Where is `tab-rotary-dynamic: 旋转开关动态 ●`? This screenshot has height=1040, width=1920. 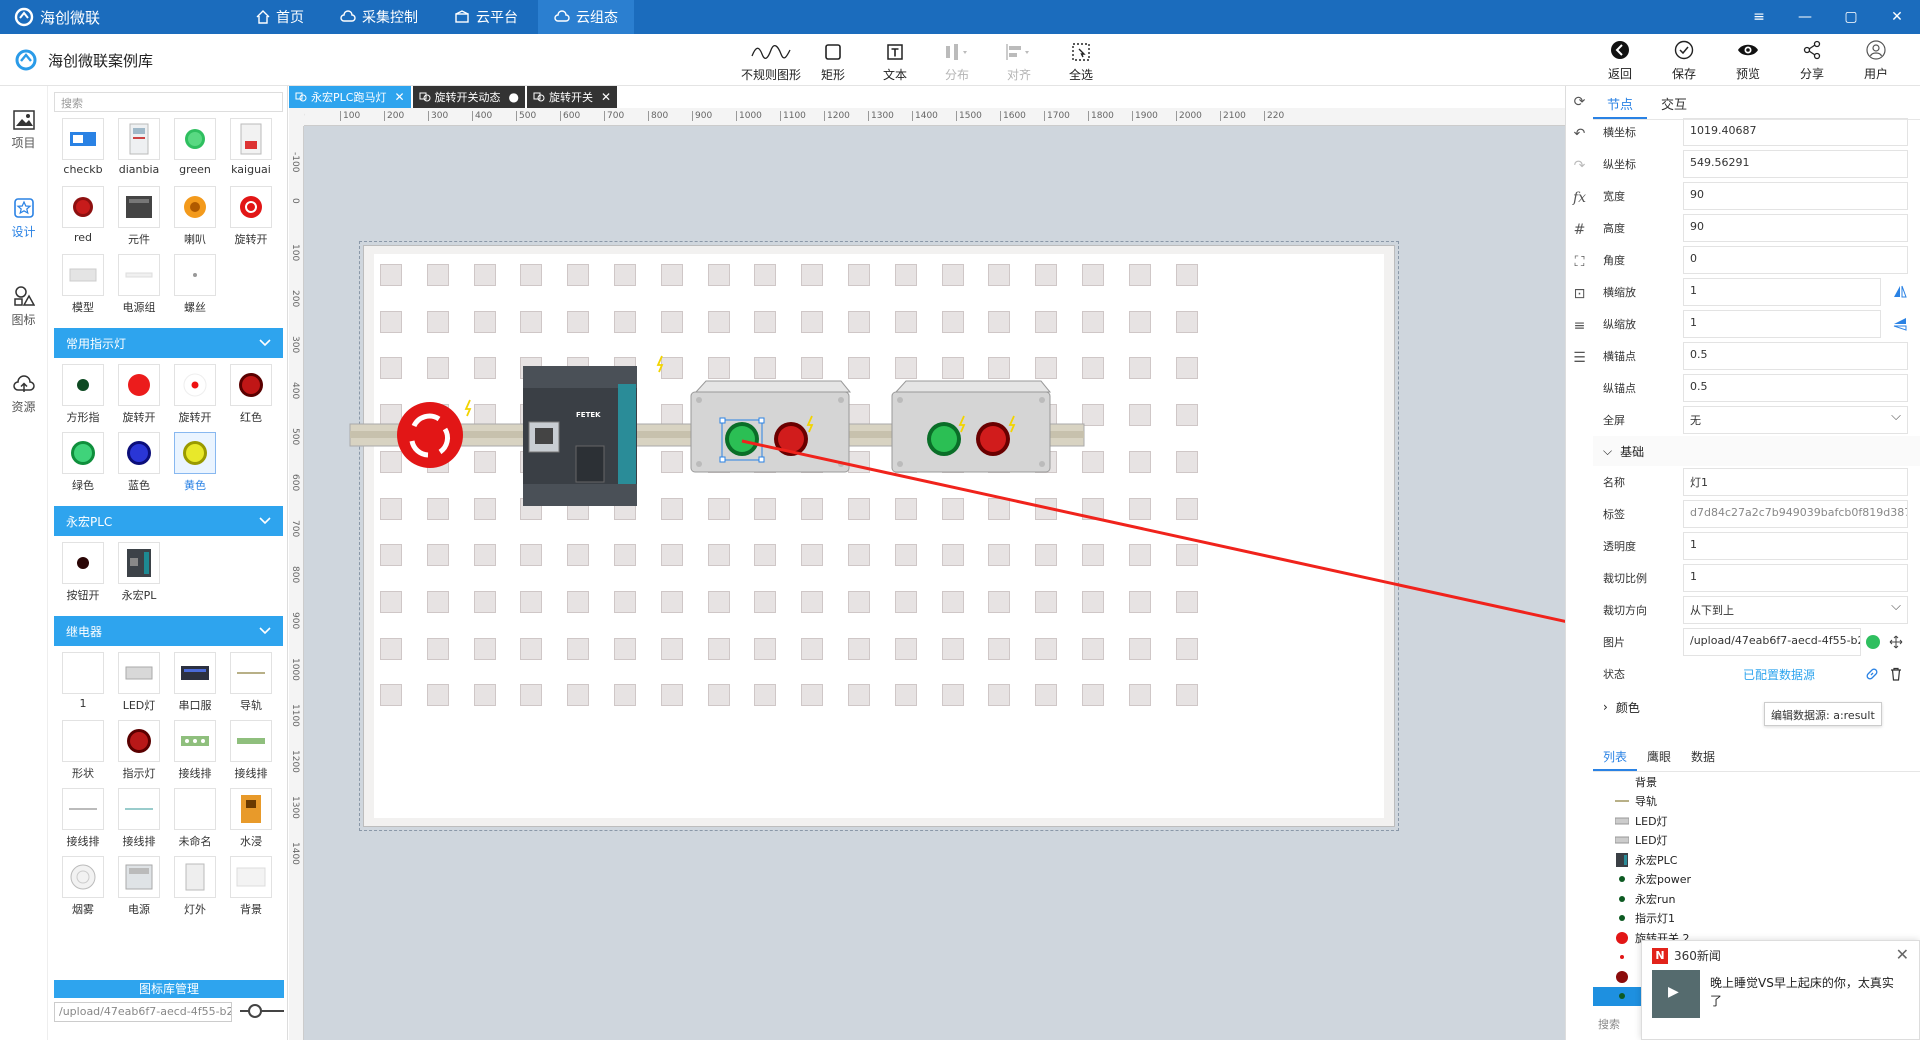 tab-rotary-dynamic: 旋转开关动态 ● is located at coordinates (468, 97).